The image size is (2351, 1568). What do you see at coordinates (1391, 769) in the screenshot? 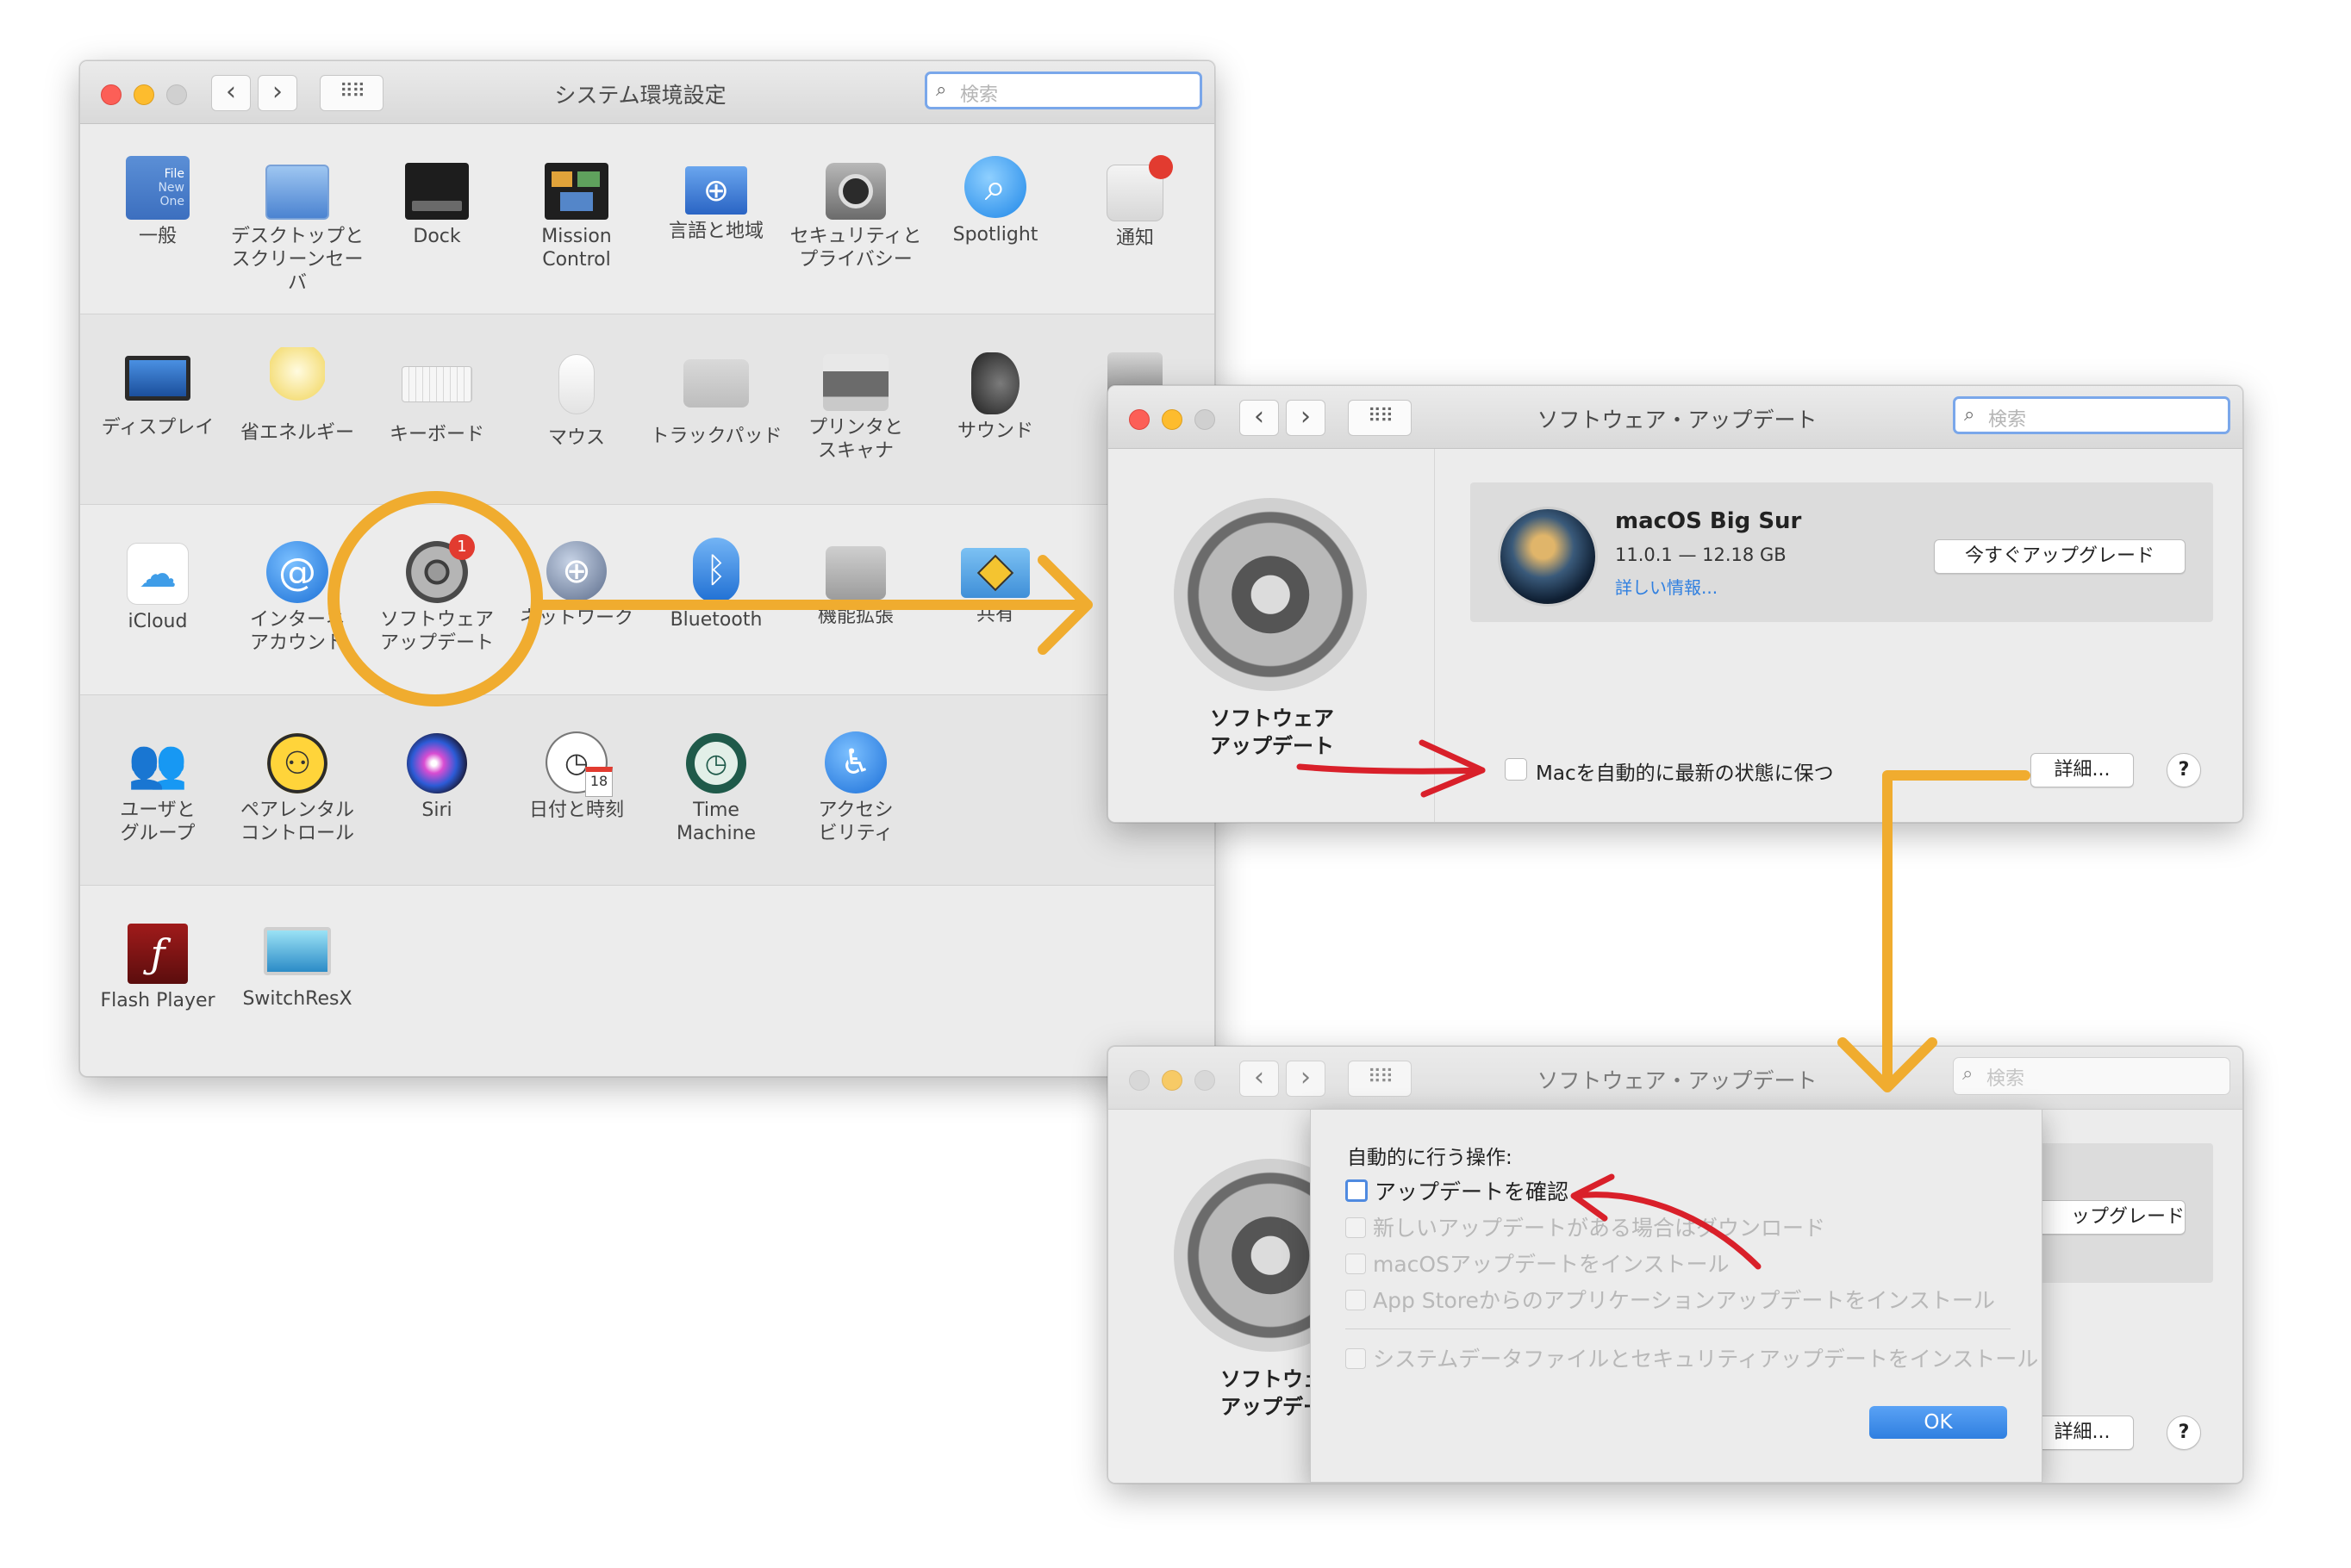
I see `red-arrow-checkbox` at bounding box center [1391, 769].